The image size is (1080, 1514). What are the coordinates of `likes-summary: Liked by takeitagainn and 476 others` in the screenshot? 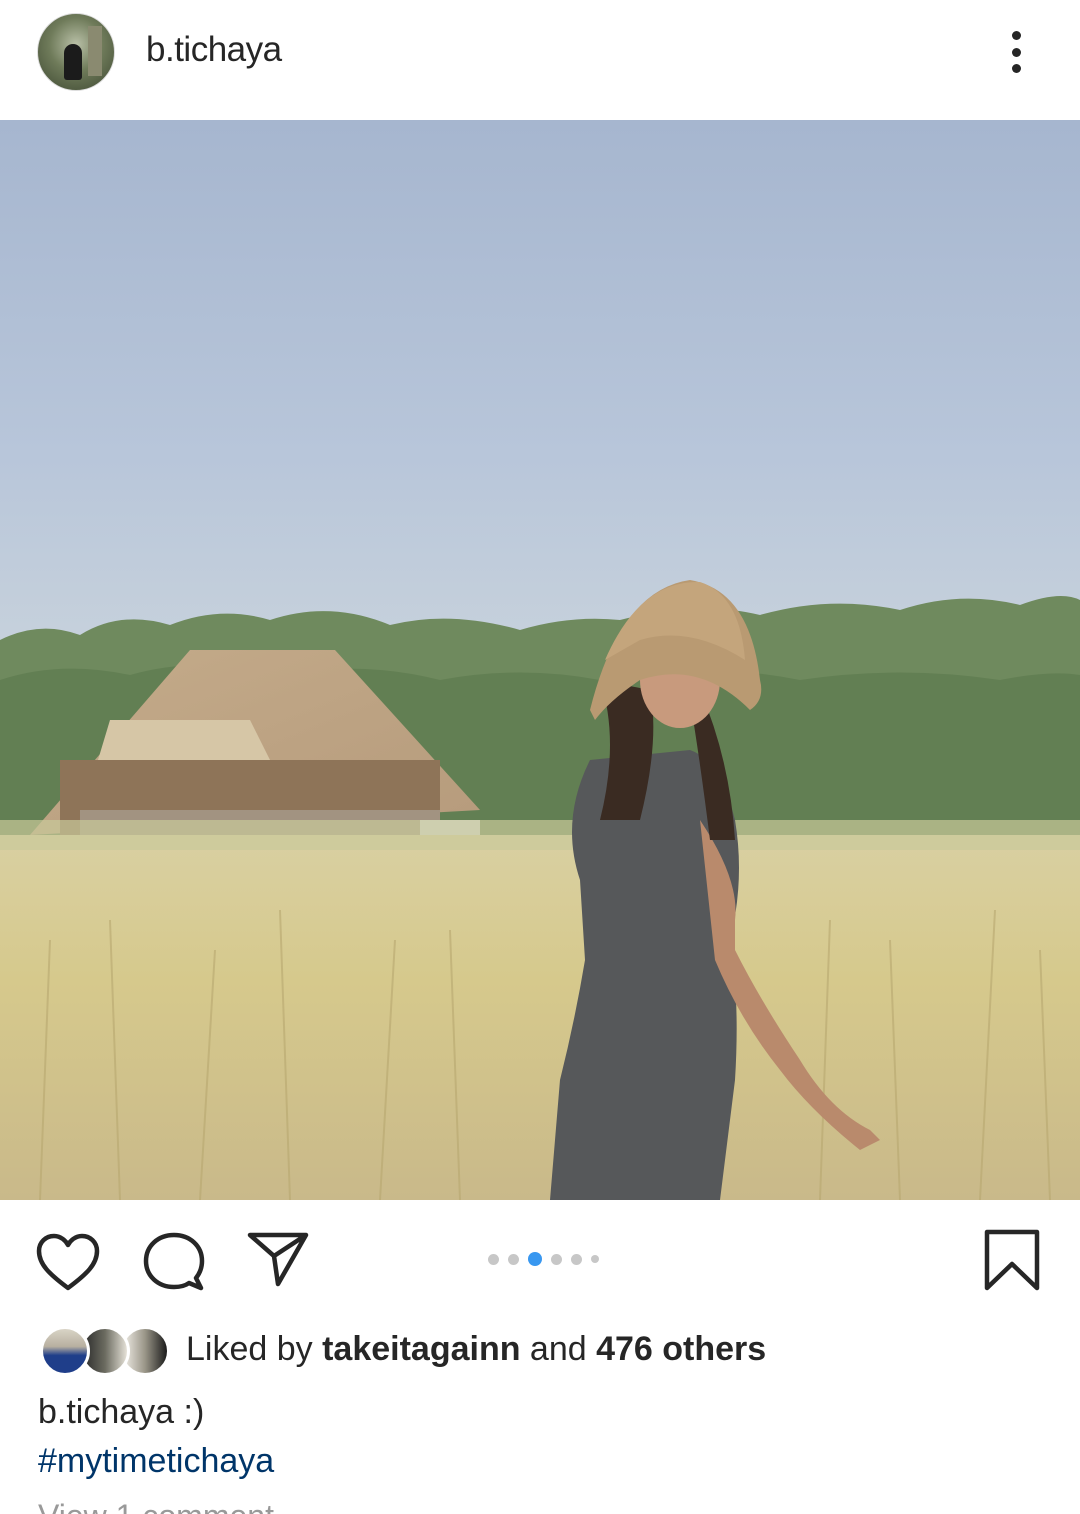 It's located at (476, 1349).